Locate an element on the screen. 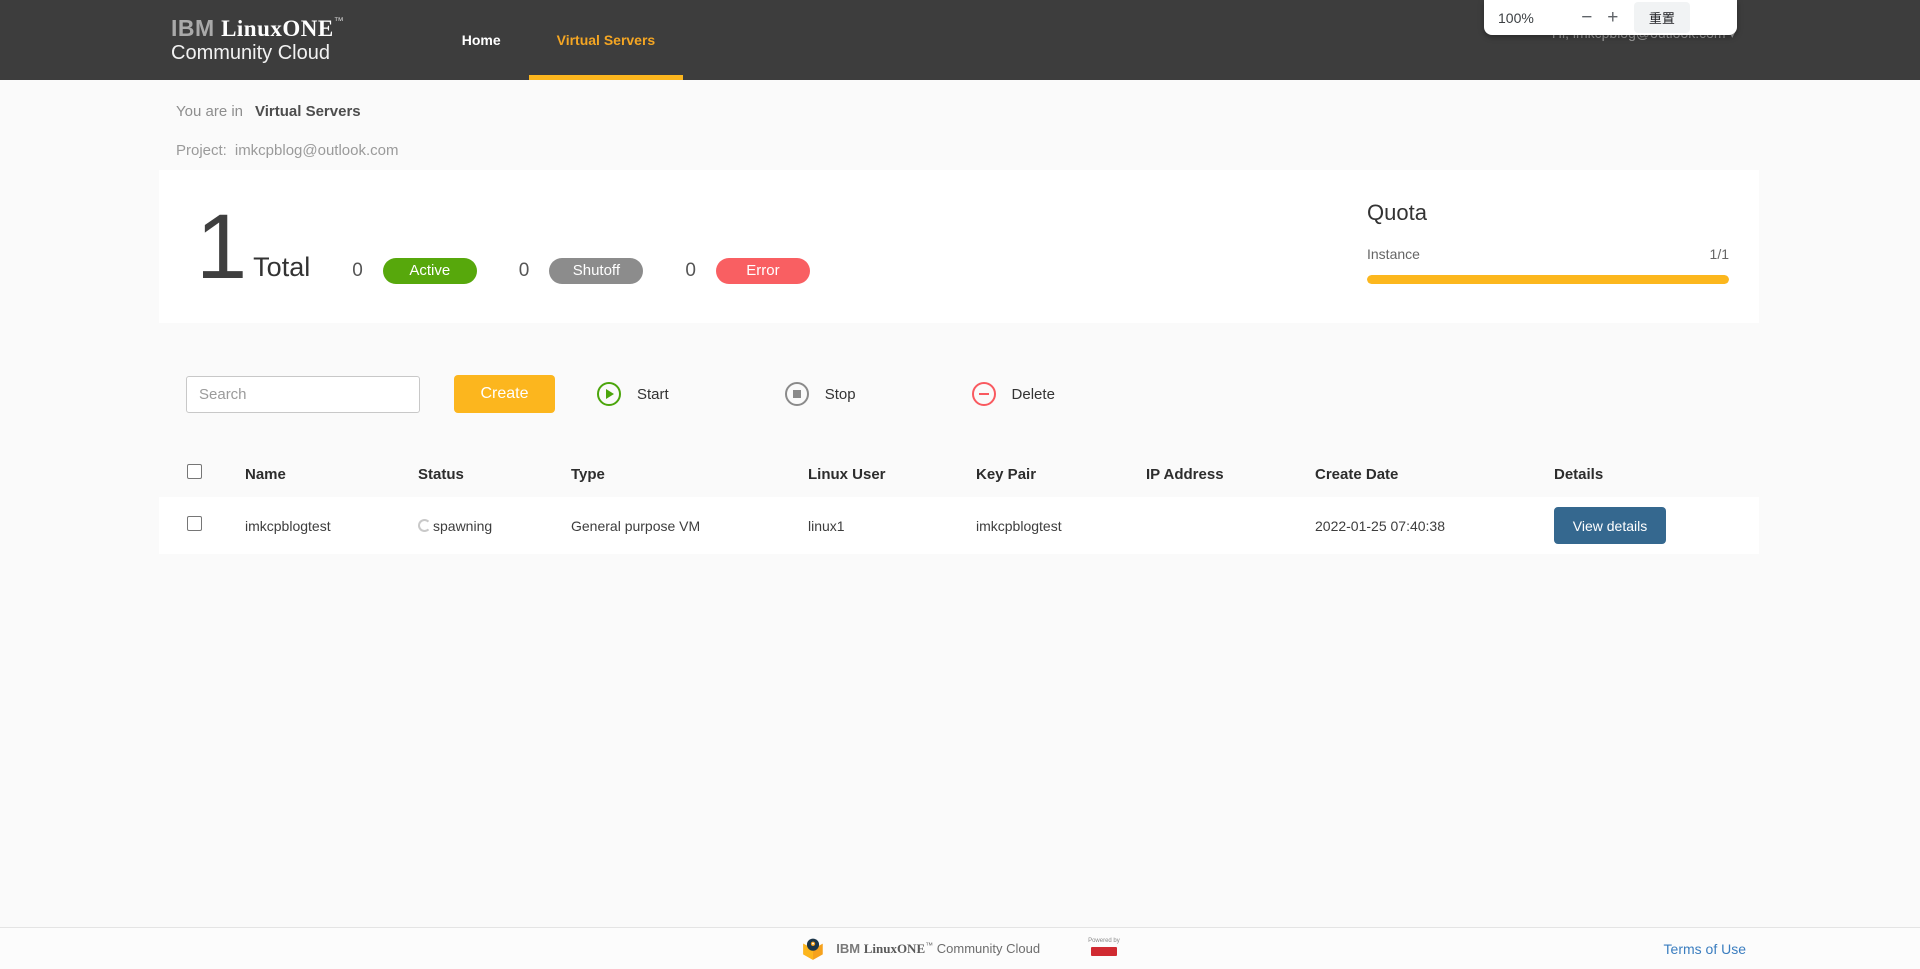 This screenshot has height=969, width=1920. quota-progress-fill is located at coordinates (1548, 279).